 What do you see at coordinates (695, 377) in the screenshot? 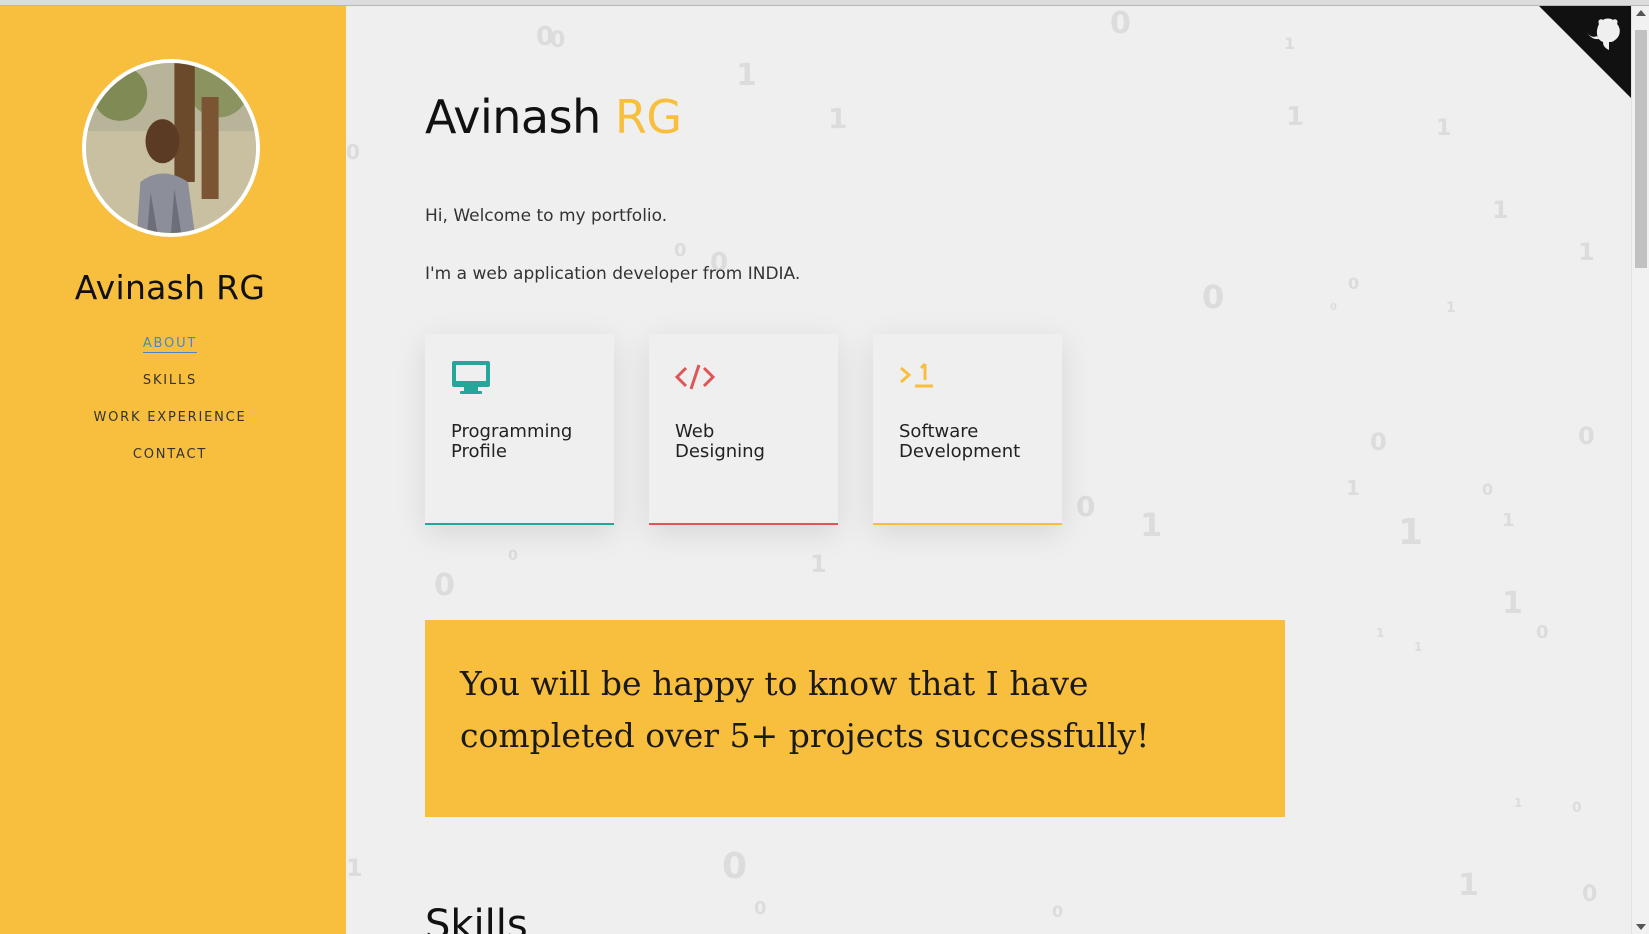
I see `code-icon` at bounding box center [695, 377].